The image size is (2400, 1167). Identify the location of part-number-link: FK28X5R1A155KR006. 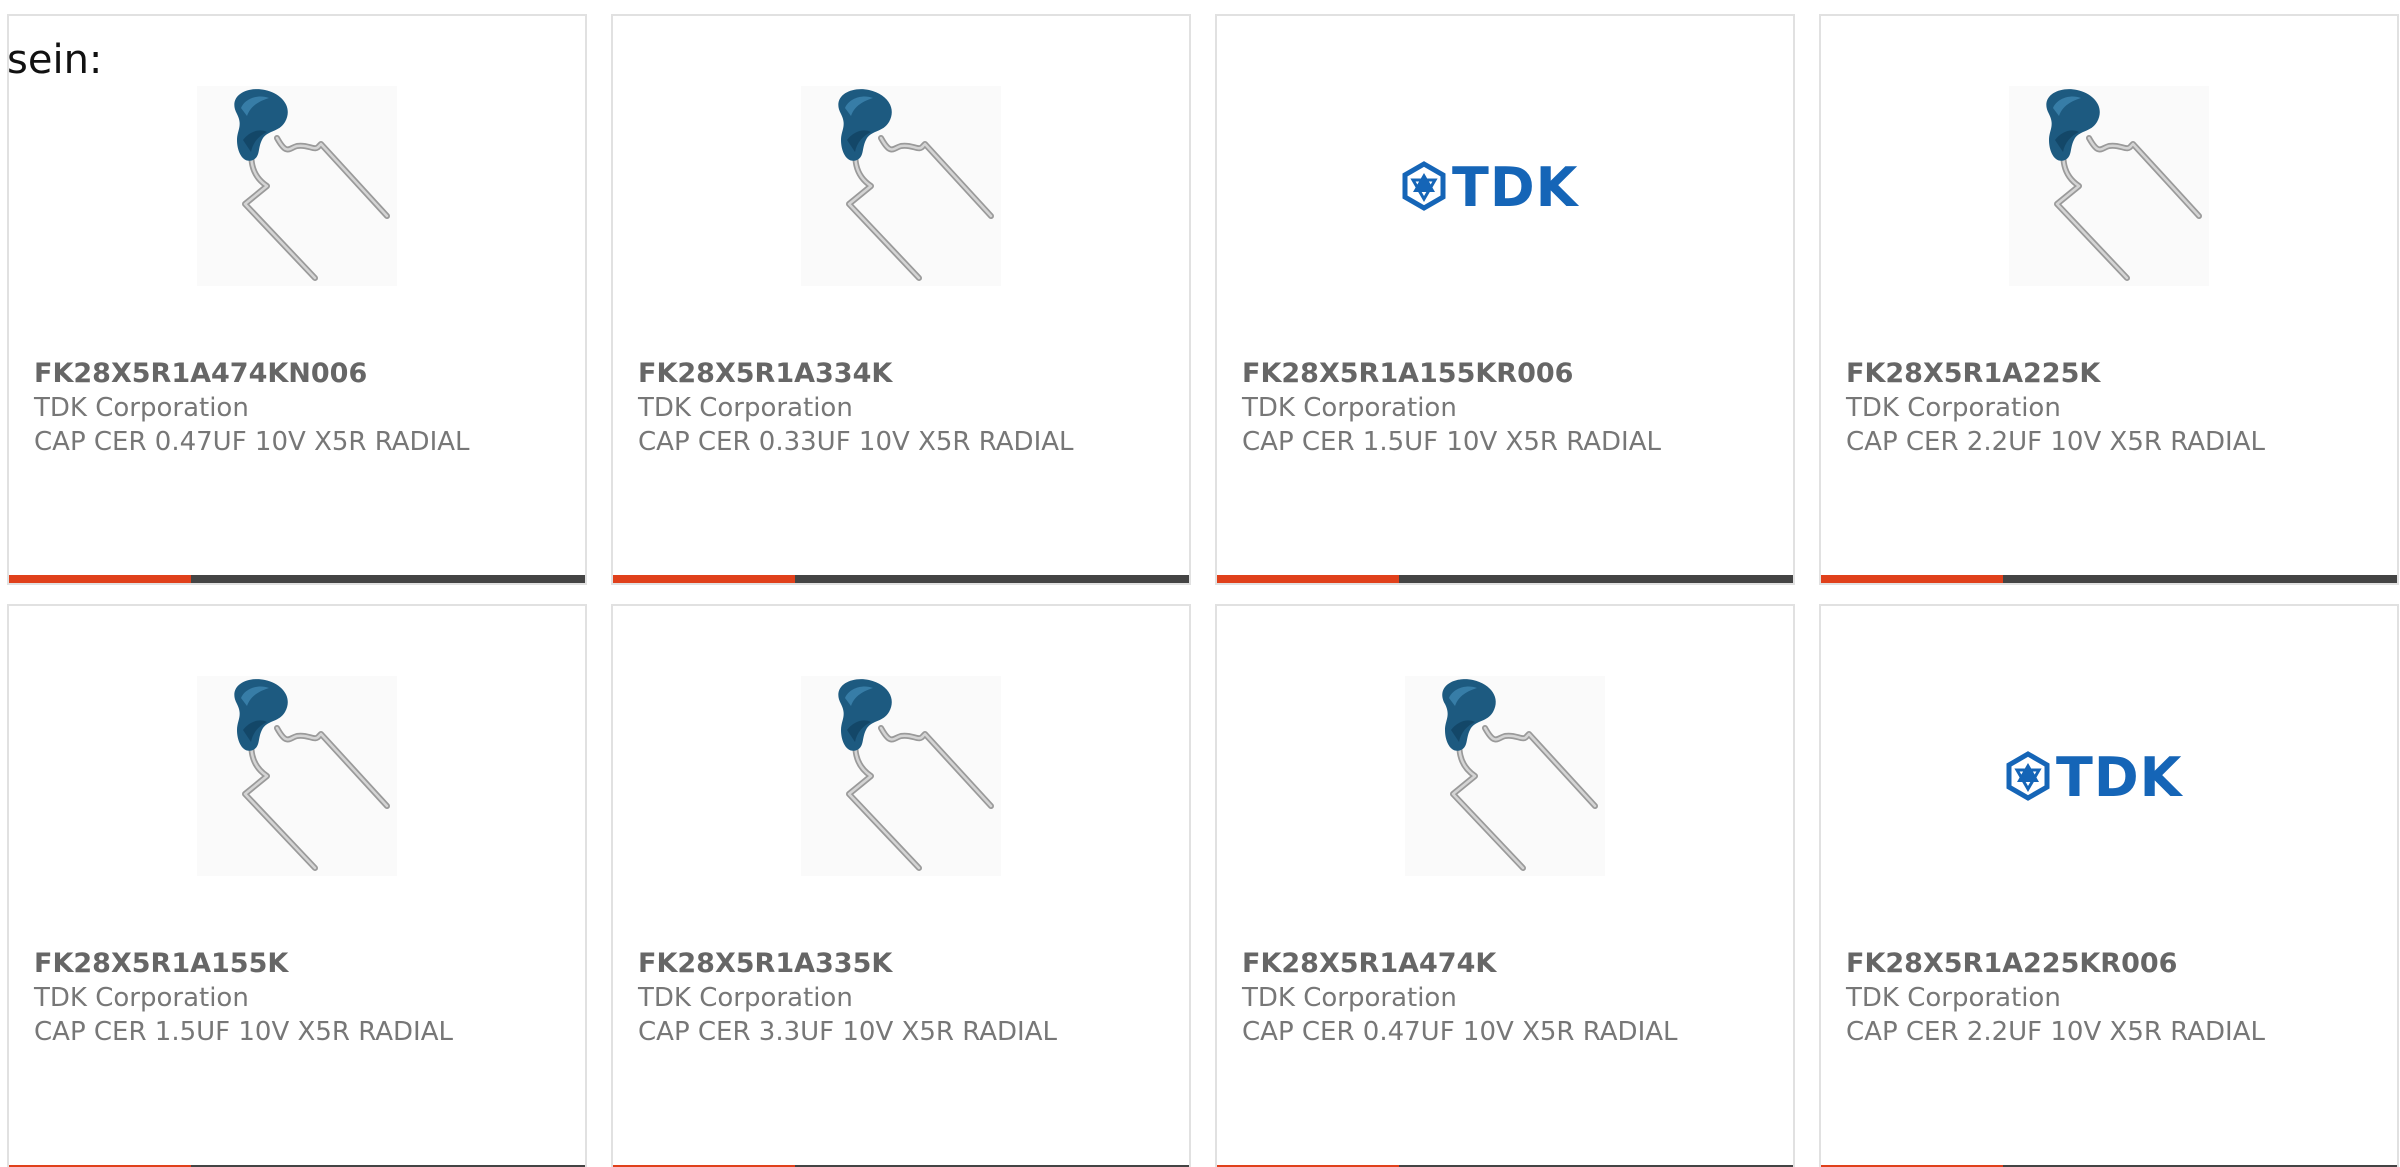
(1512, 374).